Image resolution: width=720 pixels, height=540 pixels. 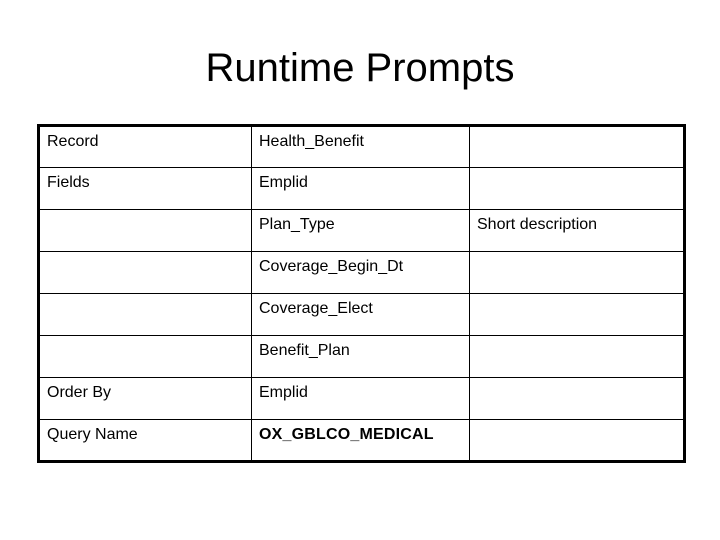 I want to click on row-field-cell: Coverage_Elect, so click(x=360, y=314).